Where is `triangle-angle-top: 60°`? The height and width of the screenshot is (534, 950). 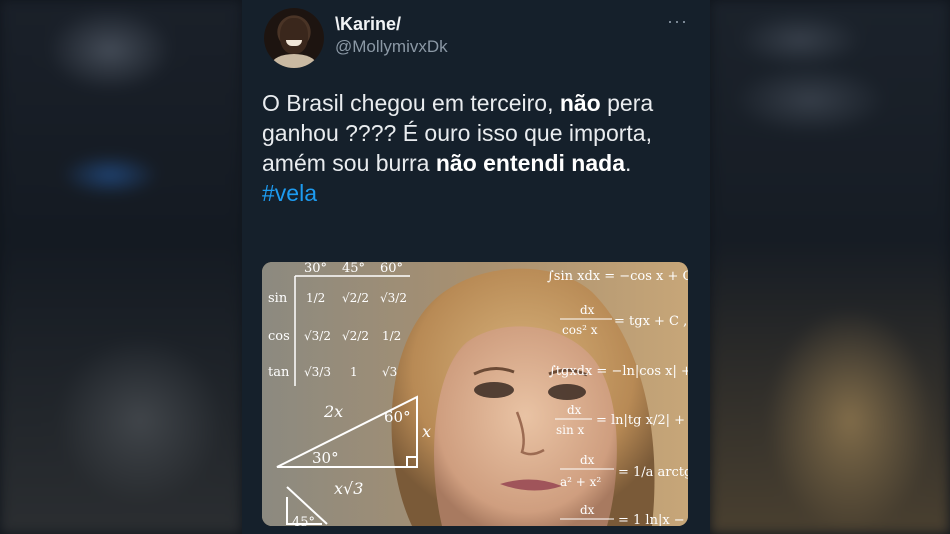
triangle-angle-top: 60° is located at coordinates (397, 417).